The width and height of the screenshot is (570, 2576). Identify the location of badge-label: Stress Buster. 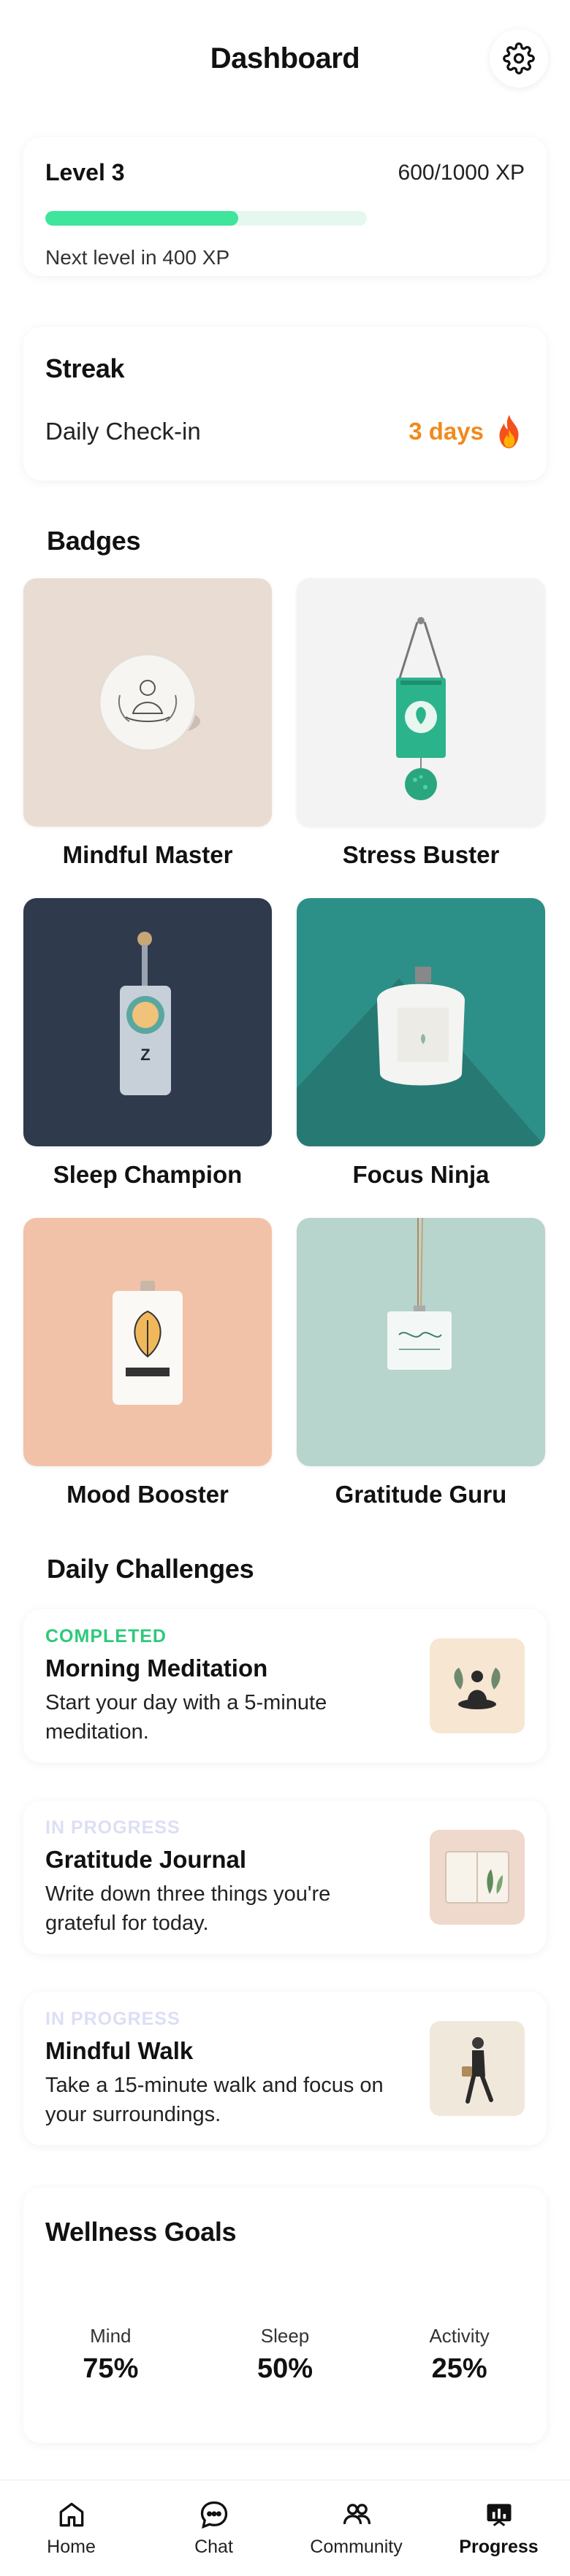
(421, 855).